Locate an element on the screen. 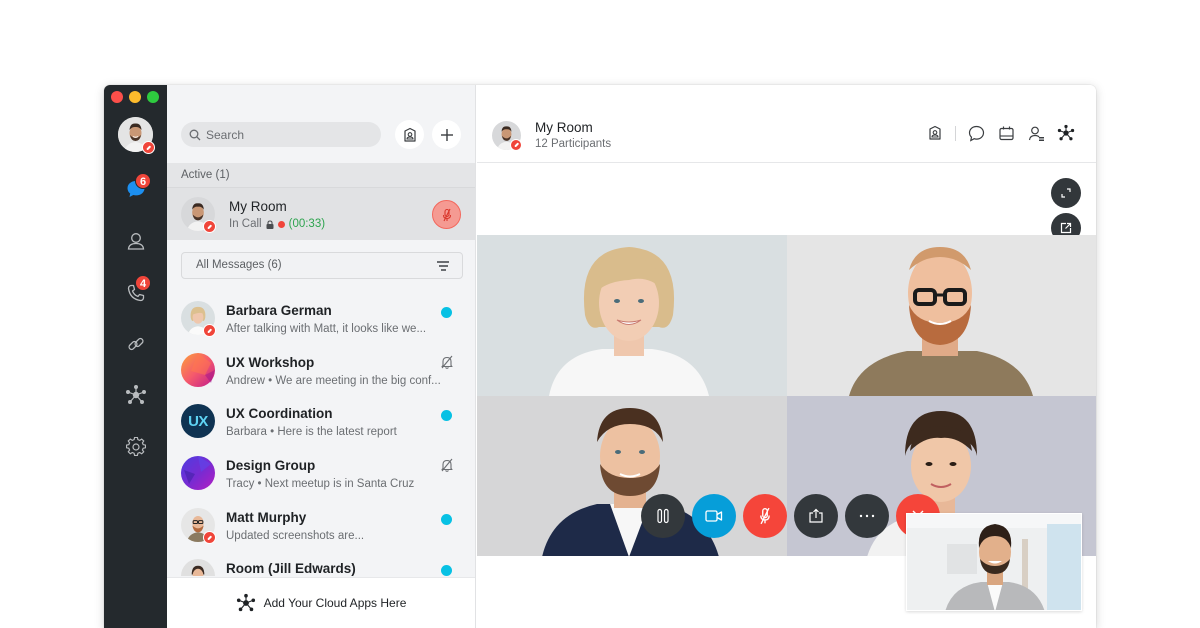 This screenshot has height=628, width=1200. contacts-header-button is located at coordinates (935, 133).